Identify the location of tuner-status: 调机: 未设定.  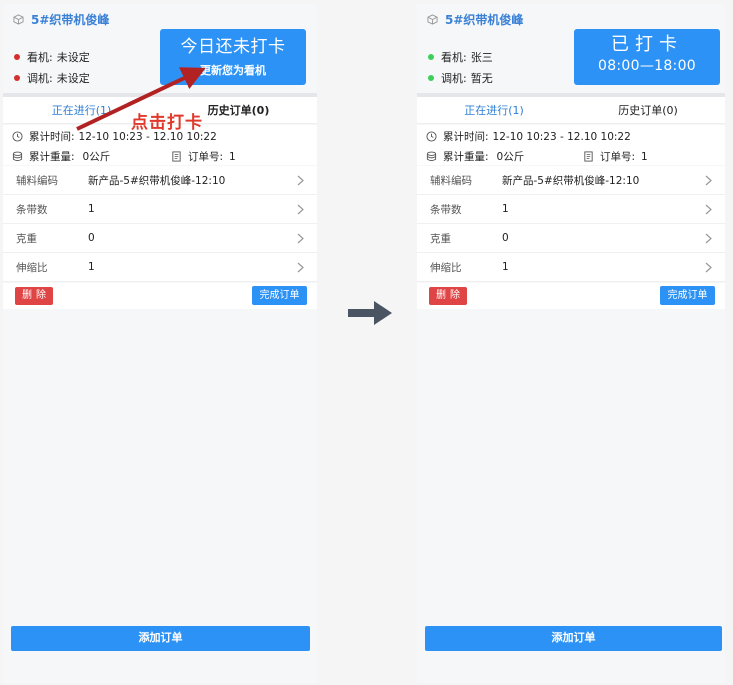
(52, 78).